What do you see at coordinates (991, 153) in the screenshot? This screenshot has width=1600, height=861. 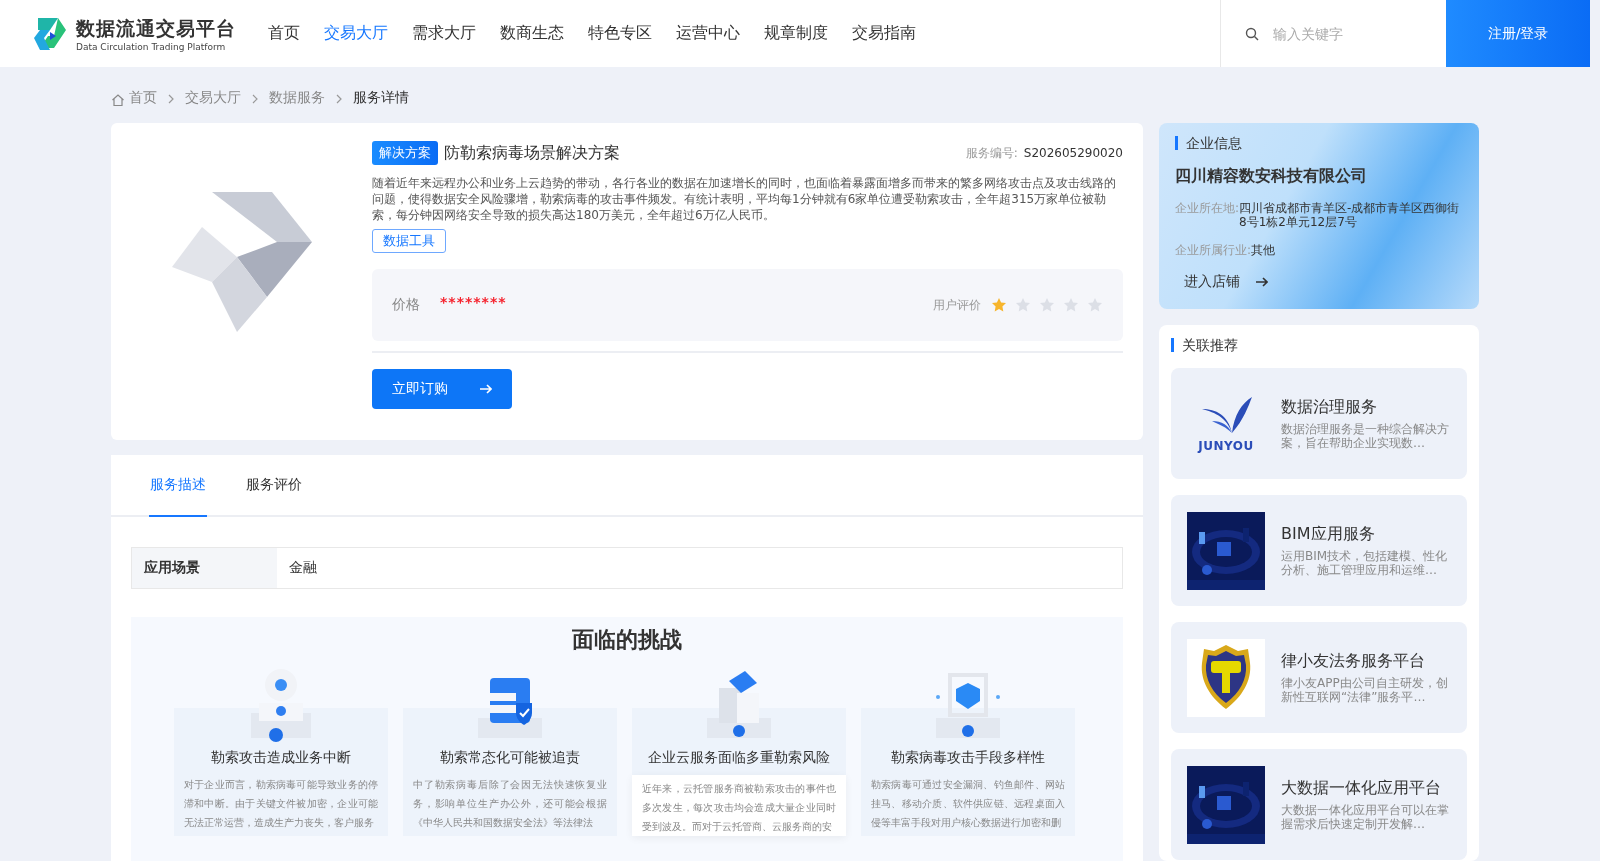 I see `service-number-label: 服务编号:` at bounding box center [991, 153].